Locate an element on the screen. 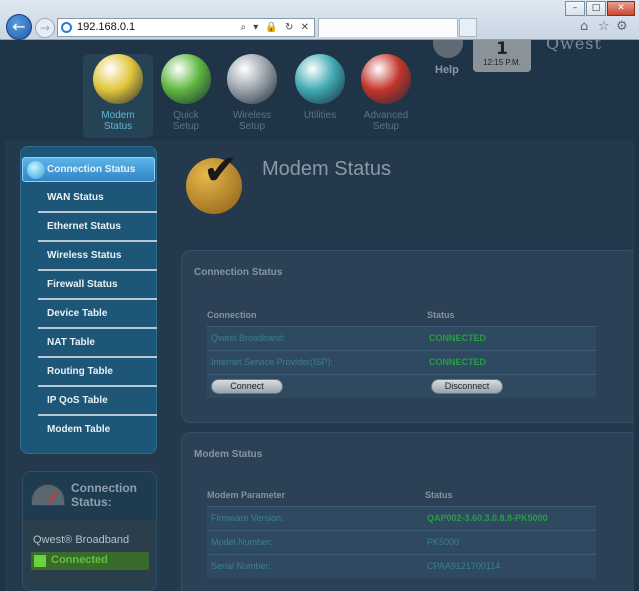  nav-wireless-setup: Wireless Setup is located at coordinates (252, 93).